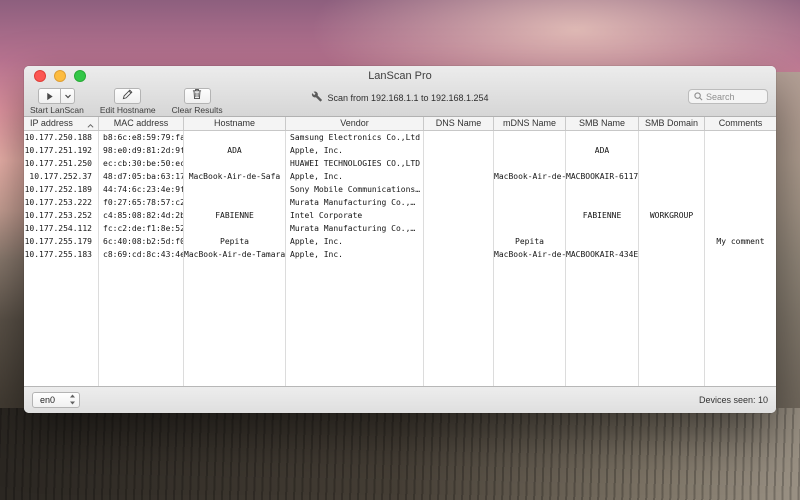  Describe the element at coordinates (61, 189) in the screenshot. I see `cell-ip: 10.177.252.189` at that location.